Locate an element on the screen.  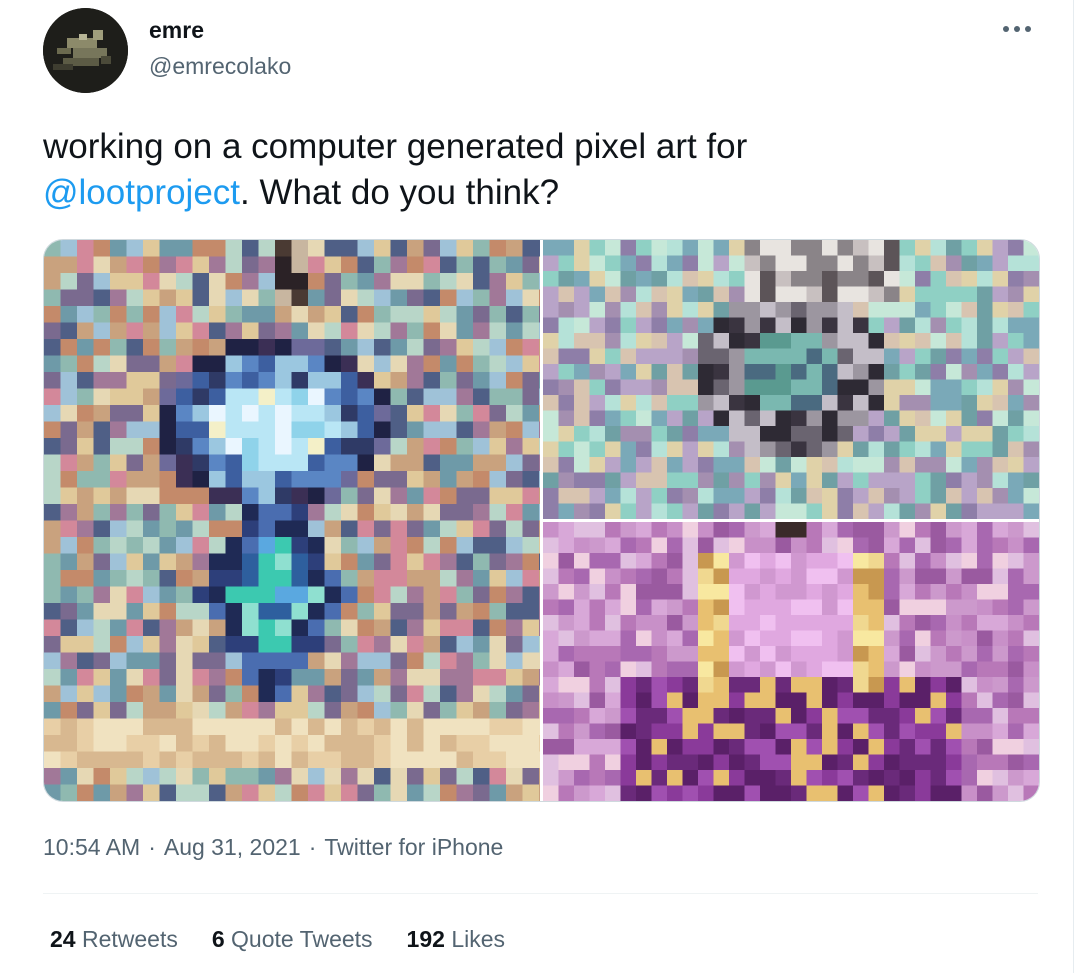
more-horizontal-icon is located at coordinates (1017, 29).